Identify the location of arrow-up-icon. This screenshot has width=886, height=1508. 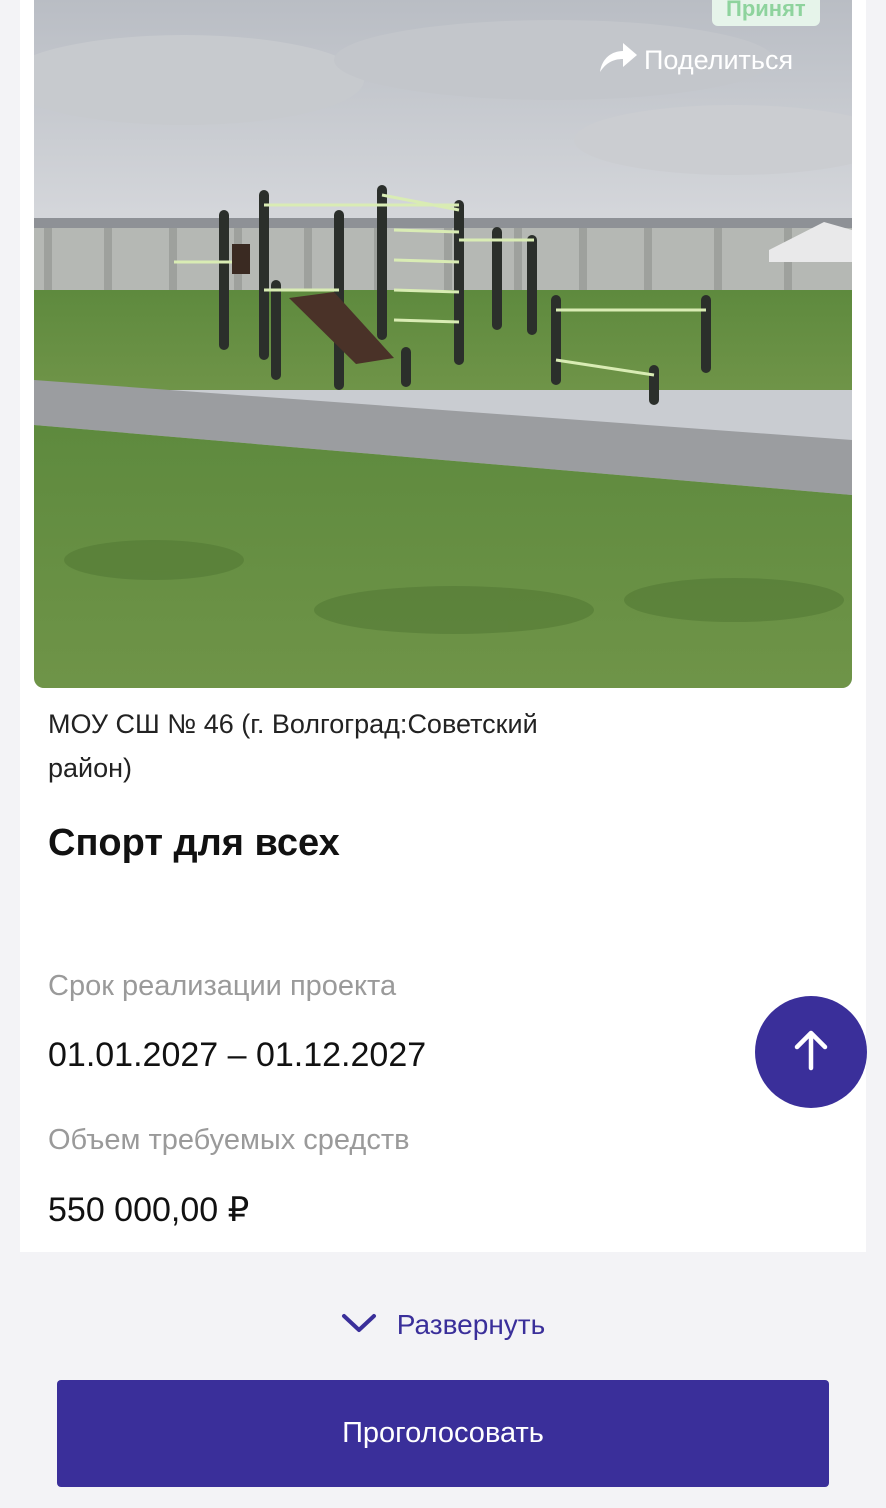
(811, 1052).